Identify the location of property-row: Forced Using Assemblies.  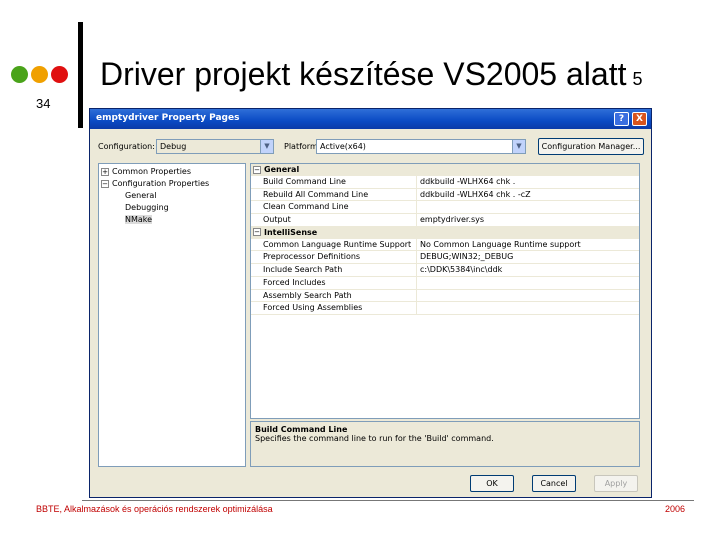
(445, 308).